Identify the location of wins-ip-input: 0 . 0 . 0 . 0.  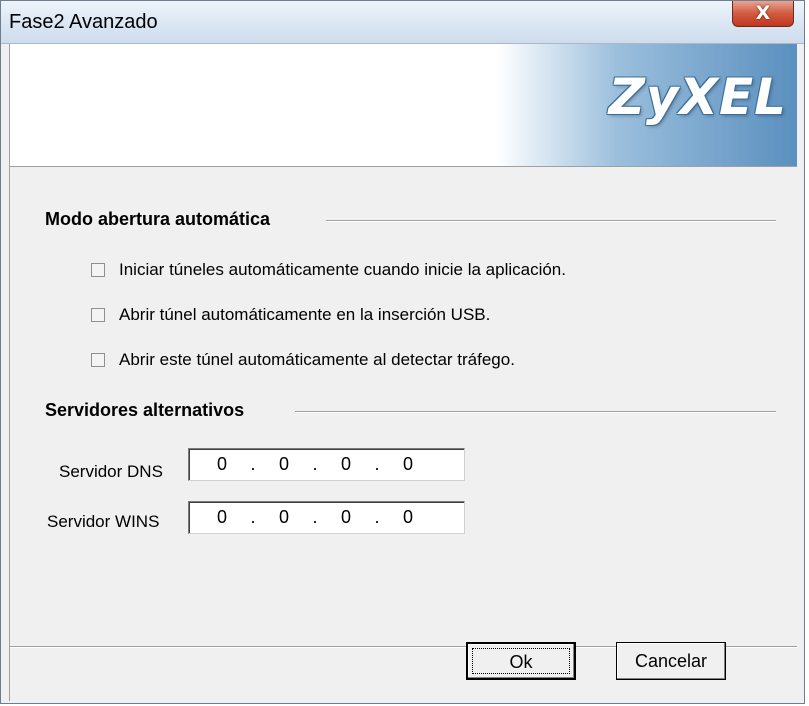
(326, 517).